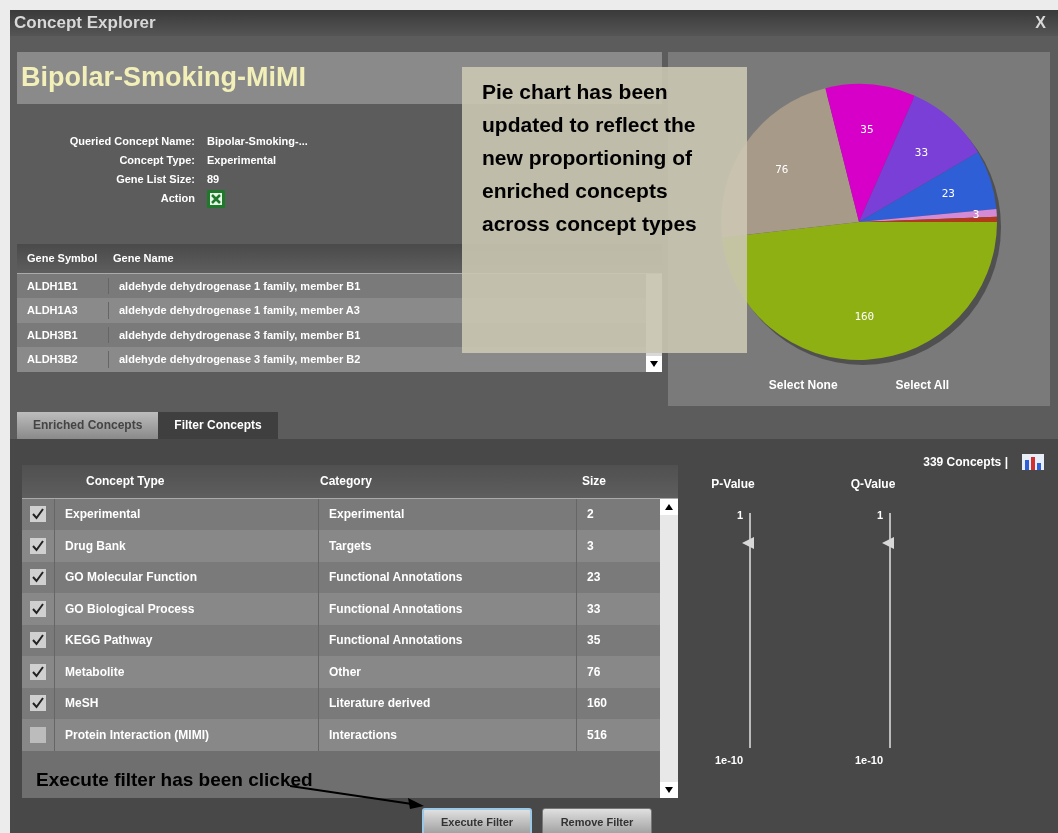  What do you see at coordinates (585, 546) in the screenshot?
I see `table-cell: 3` at bounding box center [585, 546].